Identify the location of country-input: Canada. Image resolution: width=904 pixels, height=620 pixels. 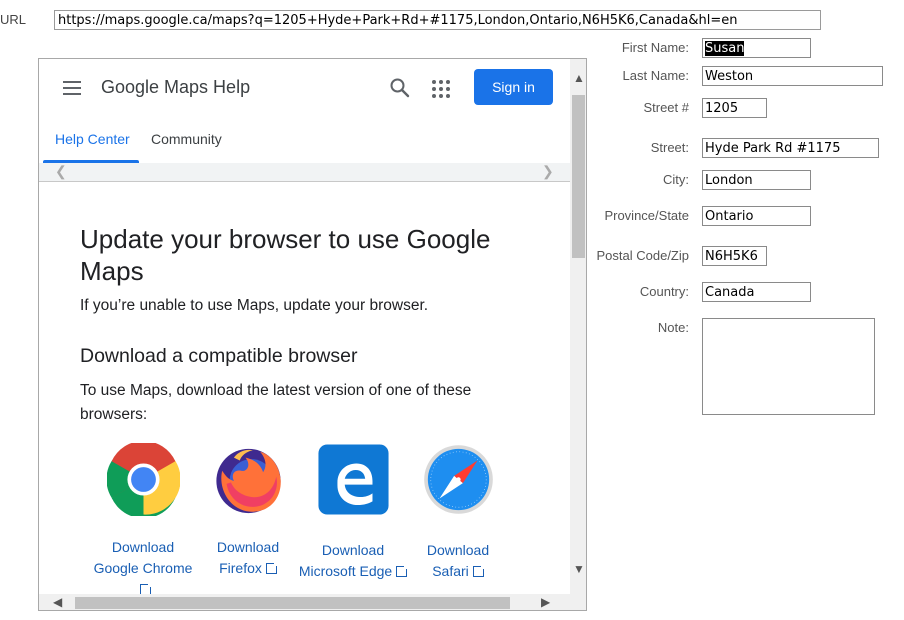
(756, 292).